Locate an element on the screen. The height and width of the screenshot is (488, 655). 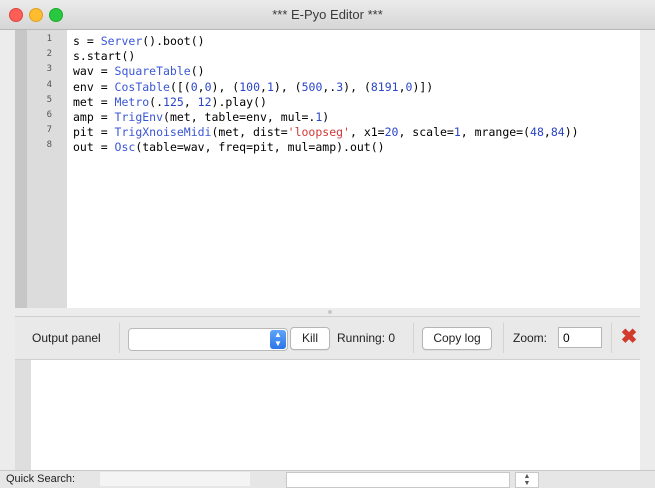
code-token: ,. is located at coordinates (329, 86).